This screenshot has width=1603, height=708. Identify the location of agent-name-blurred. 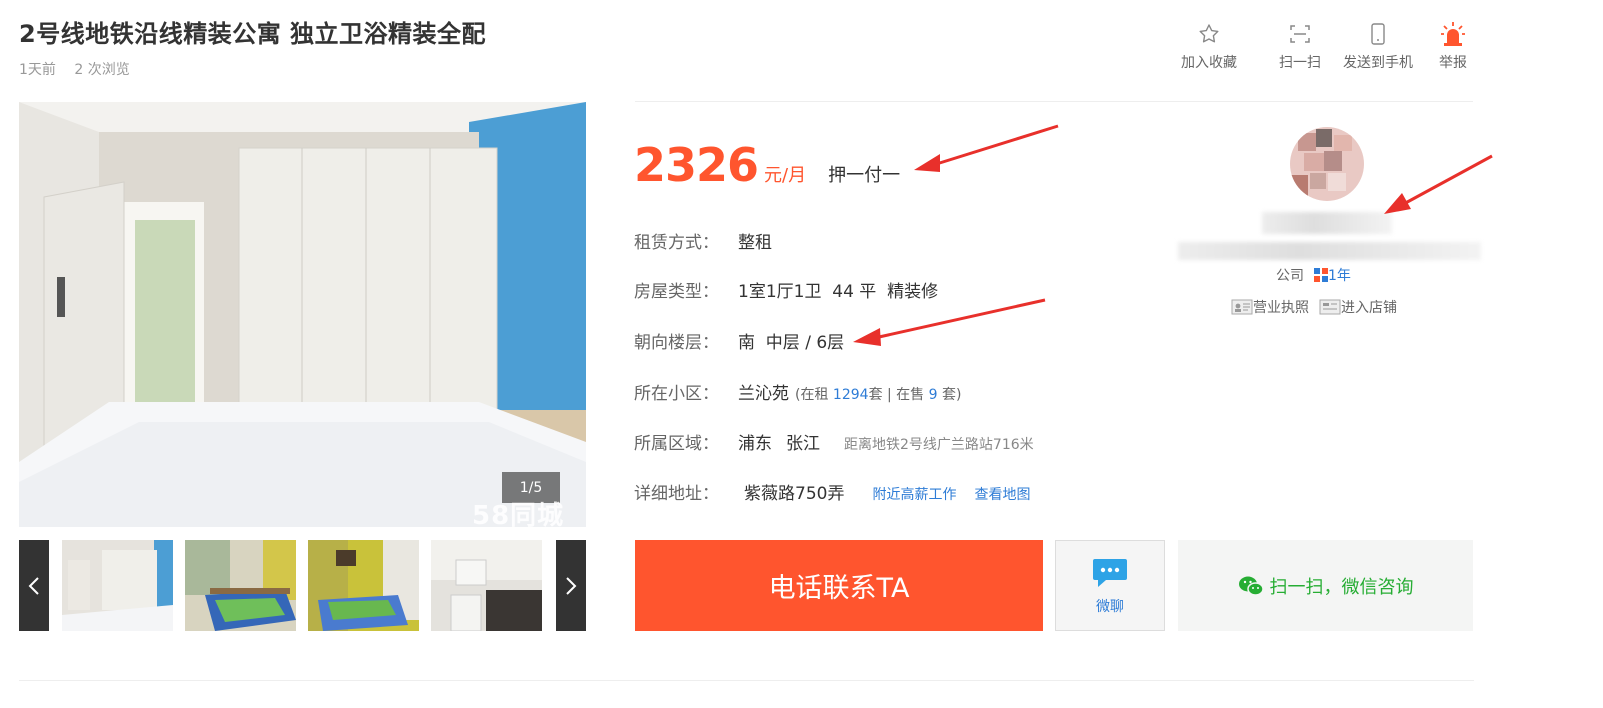
(1327, 223).